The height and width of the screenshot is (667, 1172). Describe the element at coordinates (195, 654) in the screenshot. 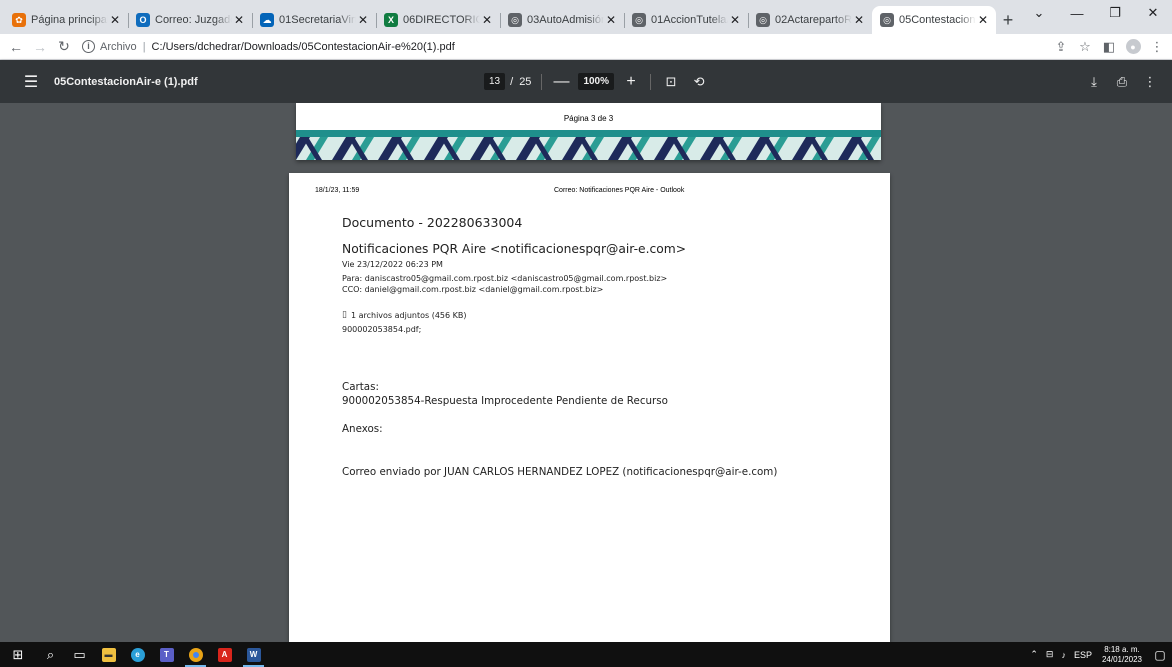

I see `chrome-icon` at that location.